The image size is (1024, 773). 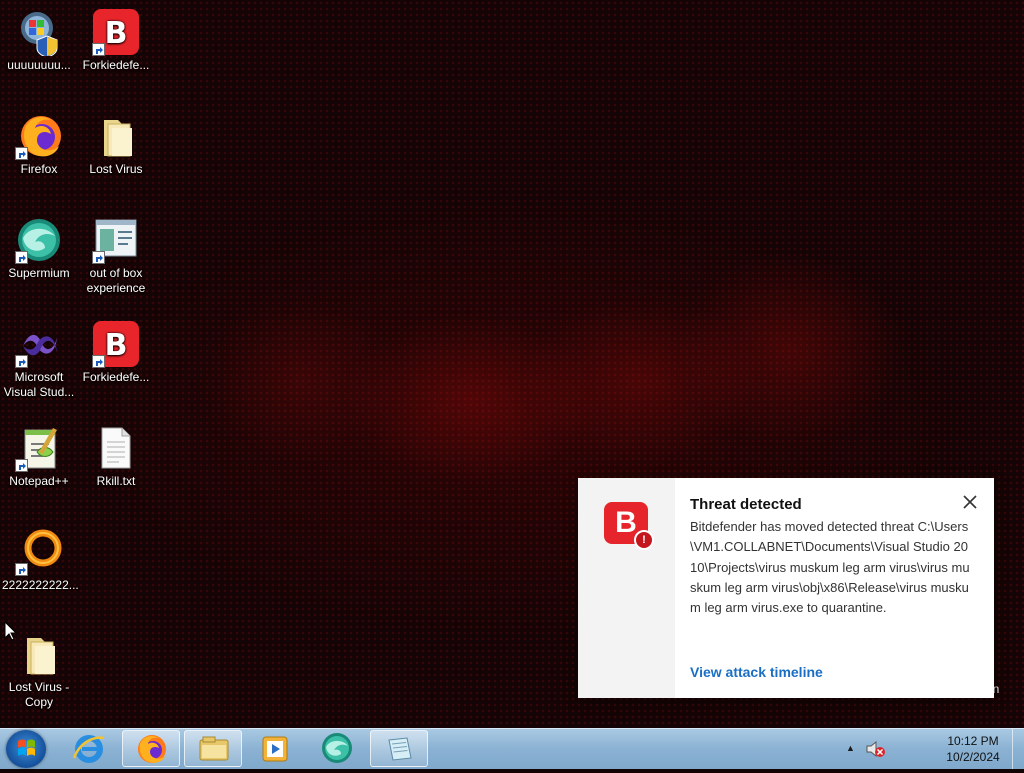 What do you see at coordinates (39, 273) in the screenshot?
I see `desktop-icon-label: Supermium` at bounding box center [39, 273].